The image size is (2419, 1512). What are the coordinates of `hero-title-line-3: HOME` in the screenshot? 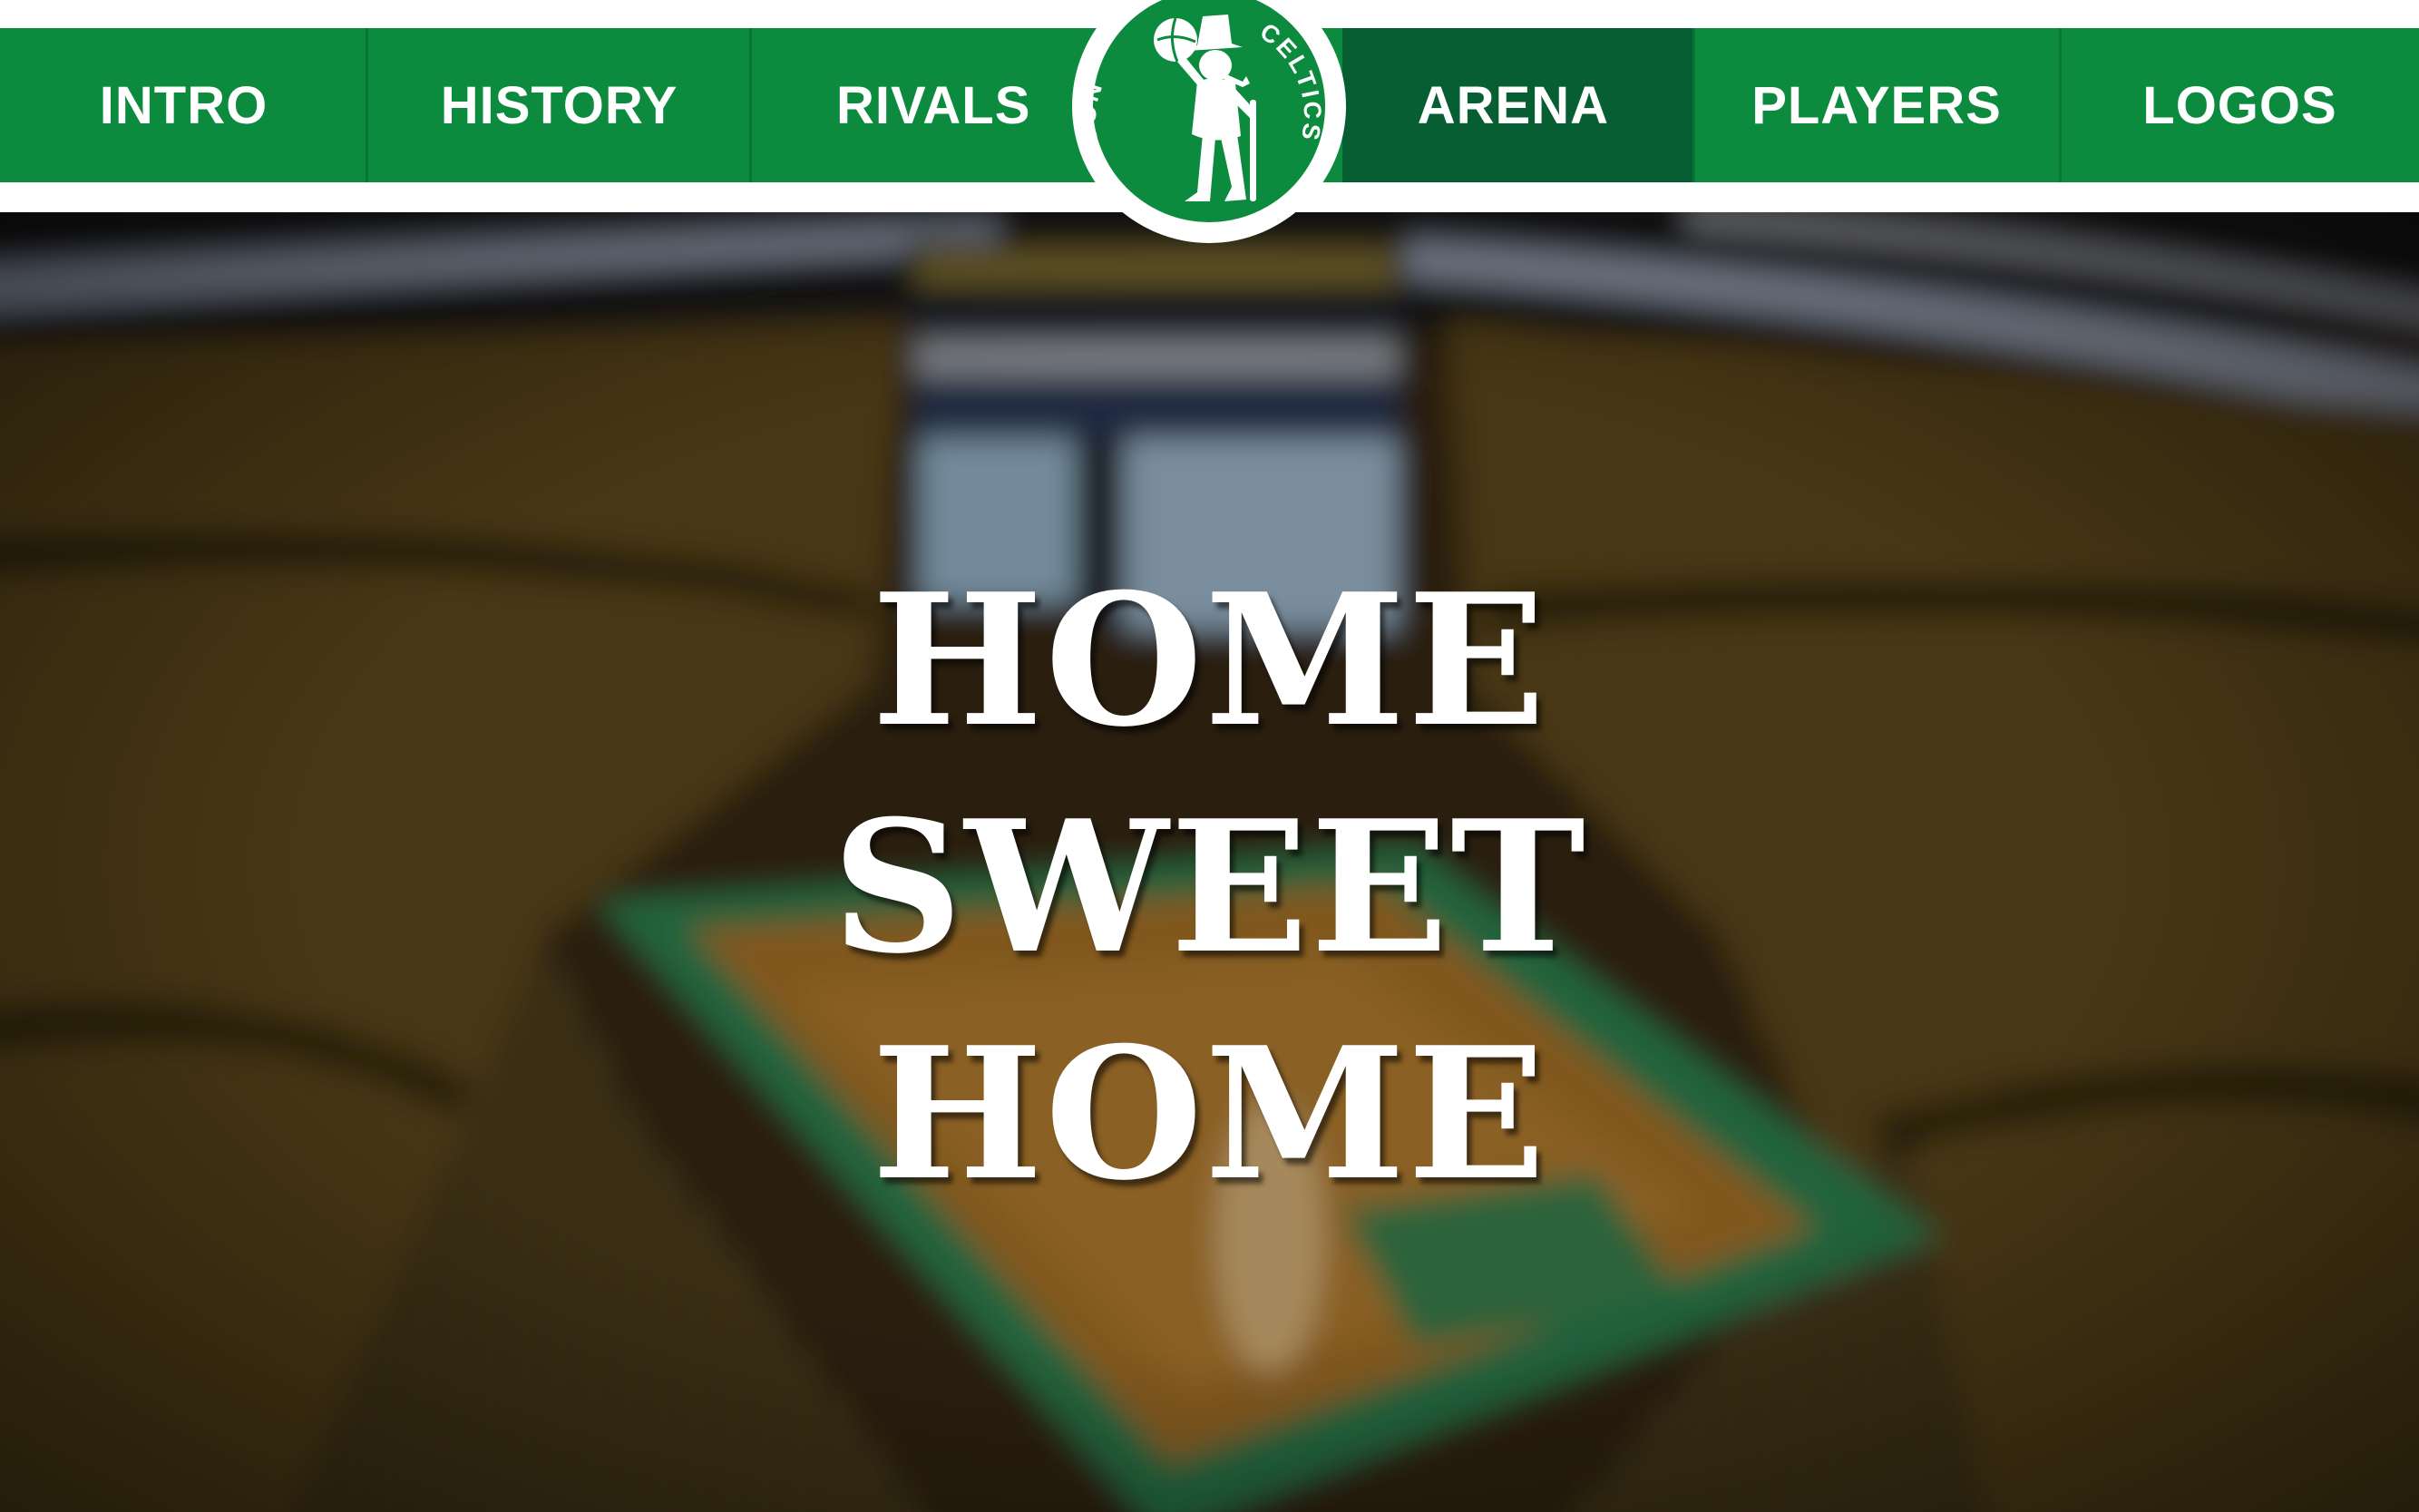 It's located at (1209, 1114).